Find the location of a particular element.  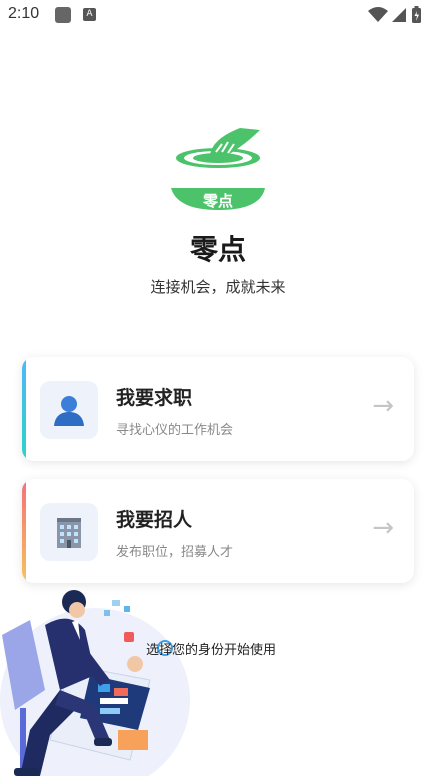

signal-icon is located at coordinates (399, 15).